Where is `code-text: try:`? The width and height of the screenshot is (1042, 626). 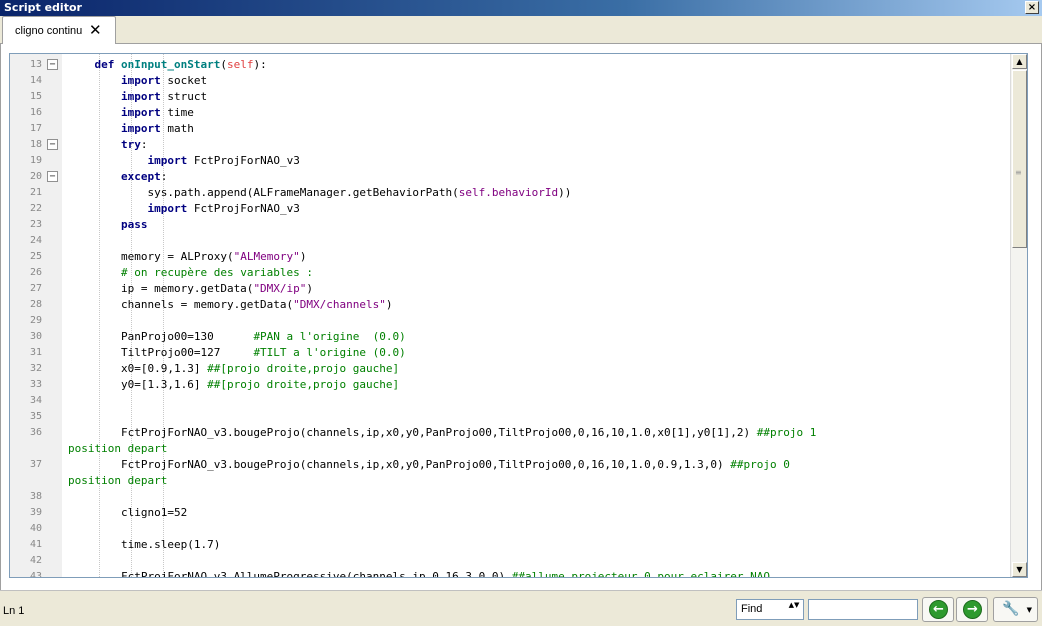 code-text: try: is located at coordinates (134, 144).